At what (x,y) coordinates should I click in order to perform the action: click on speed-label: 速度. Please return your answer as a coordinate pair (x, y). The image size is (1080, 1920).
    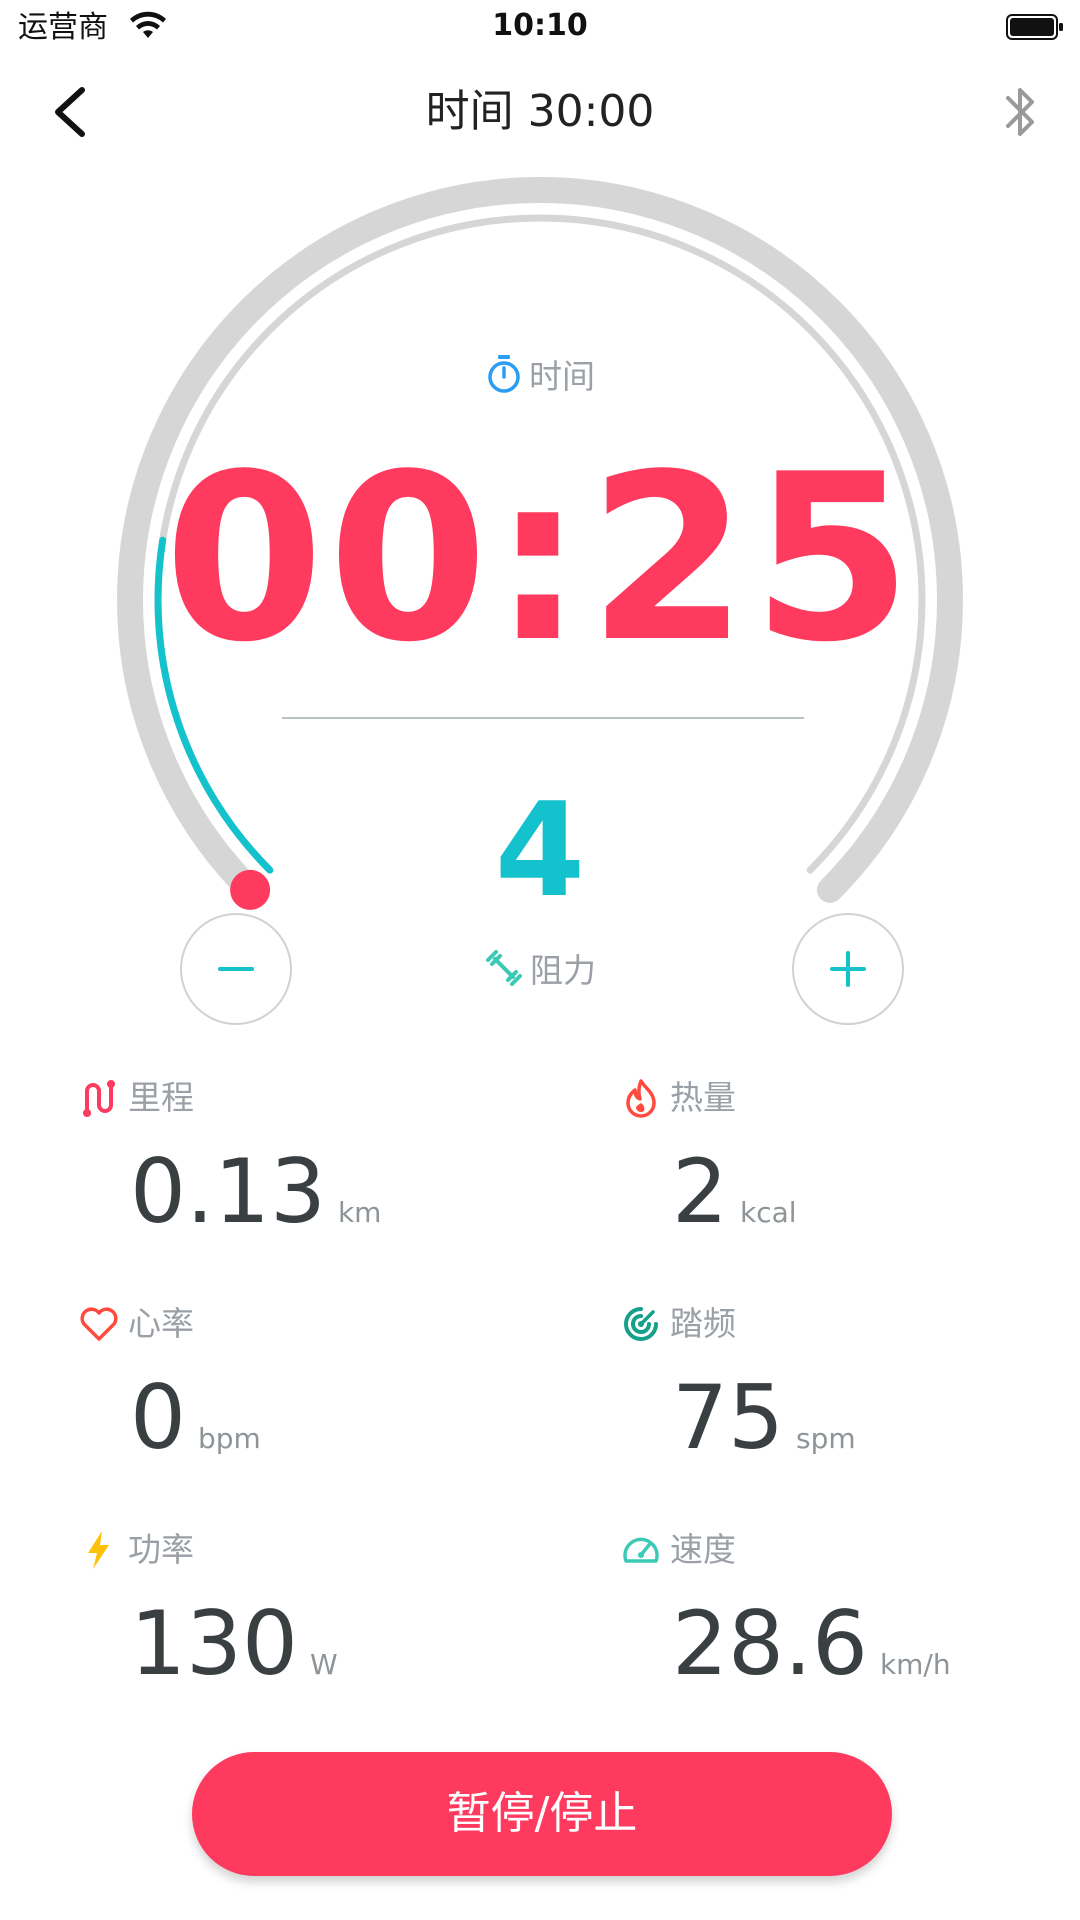
    Looking at the image, I should click on (678, 1550).